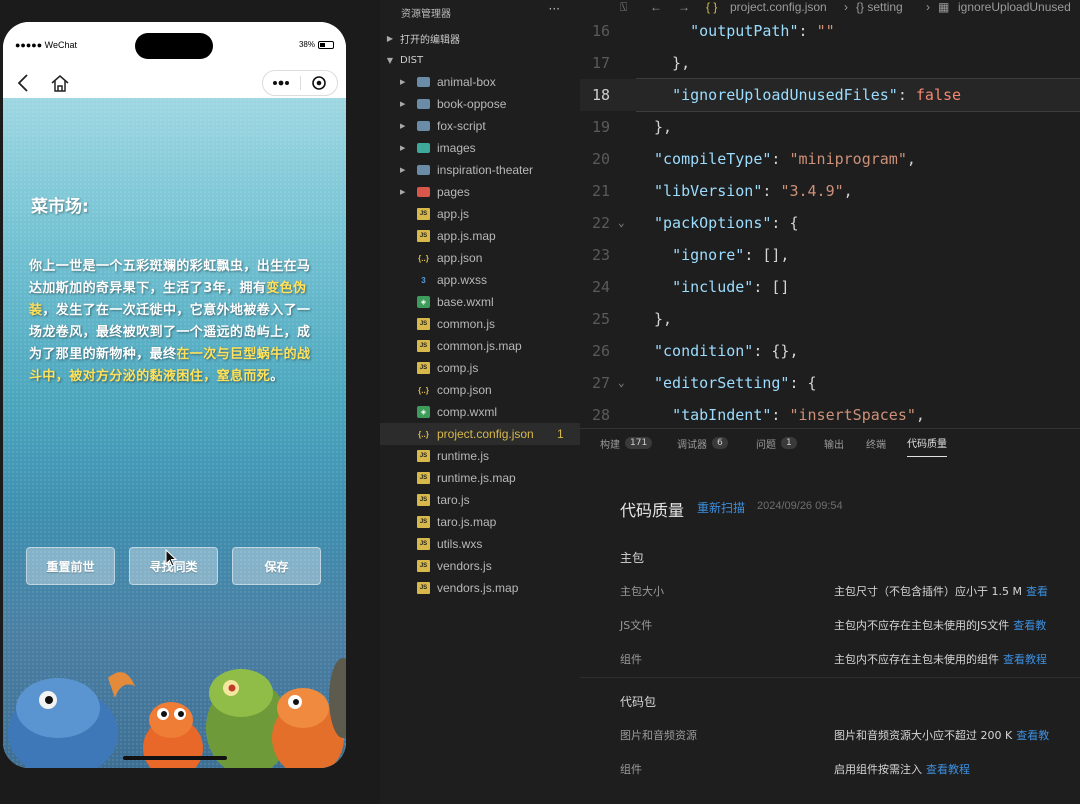  I want to click on tree-item-label: comp.wxml, so click(467, 412).